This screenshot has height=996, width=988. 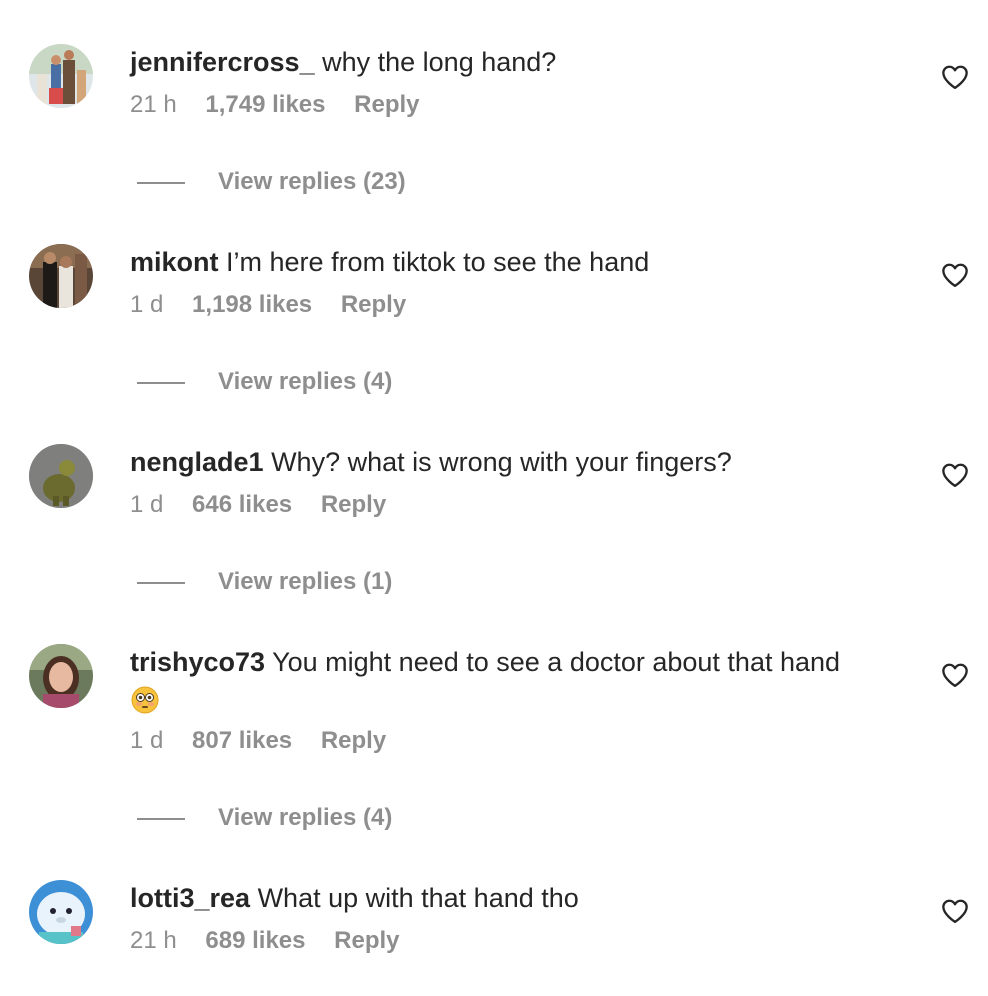 What do you see at coordinates (252, 305) in the screenshot?
I see `comment-likes: 1,198 likes` at bounding box center [252, 305].